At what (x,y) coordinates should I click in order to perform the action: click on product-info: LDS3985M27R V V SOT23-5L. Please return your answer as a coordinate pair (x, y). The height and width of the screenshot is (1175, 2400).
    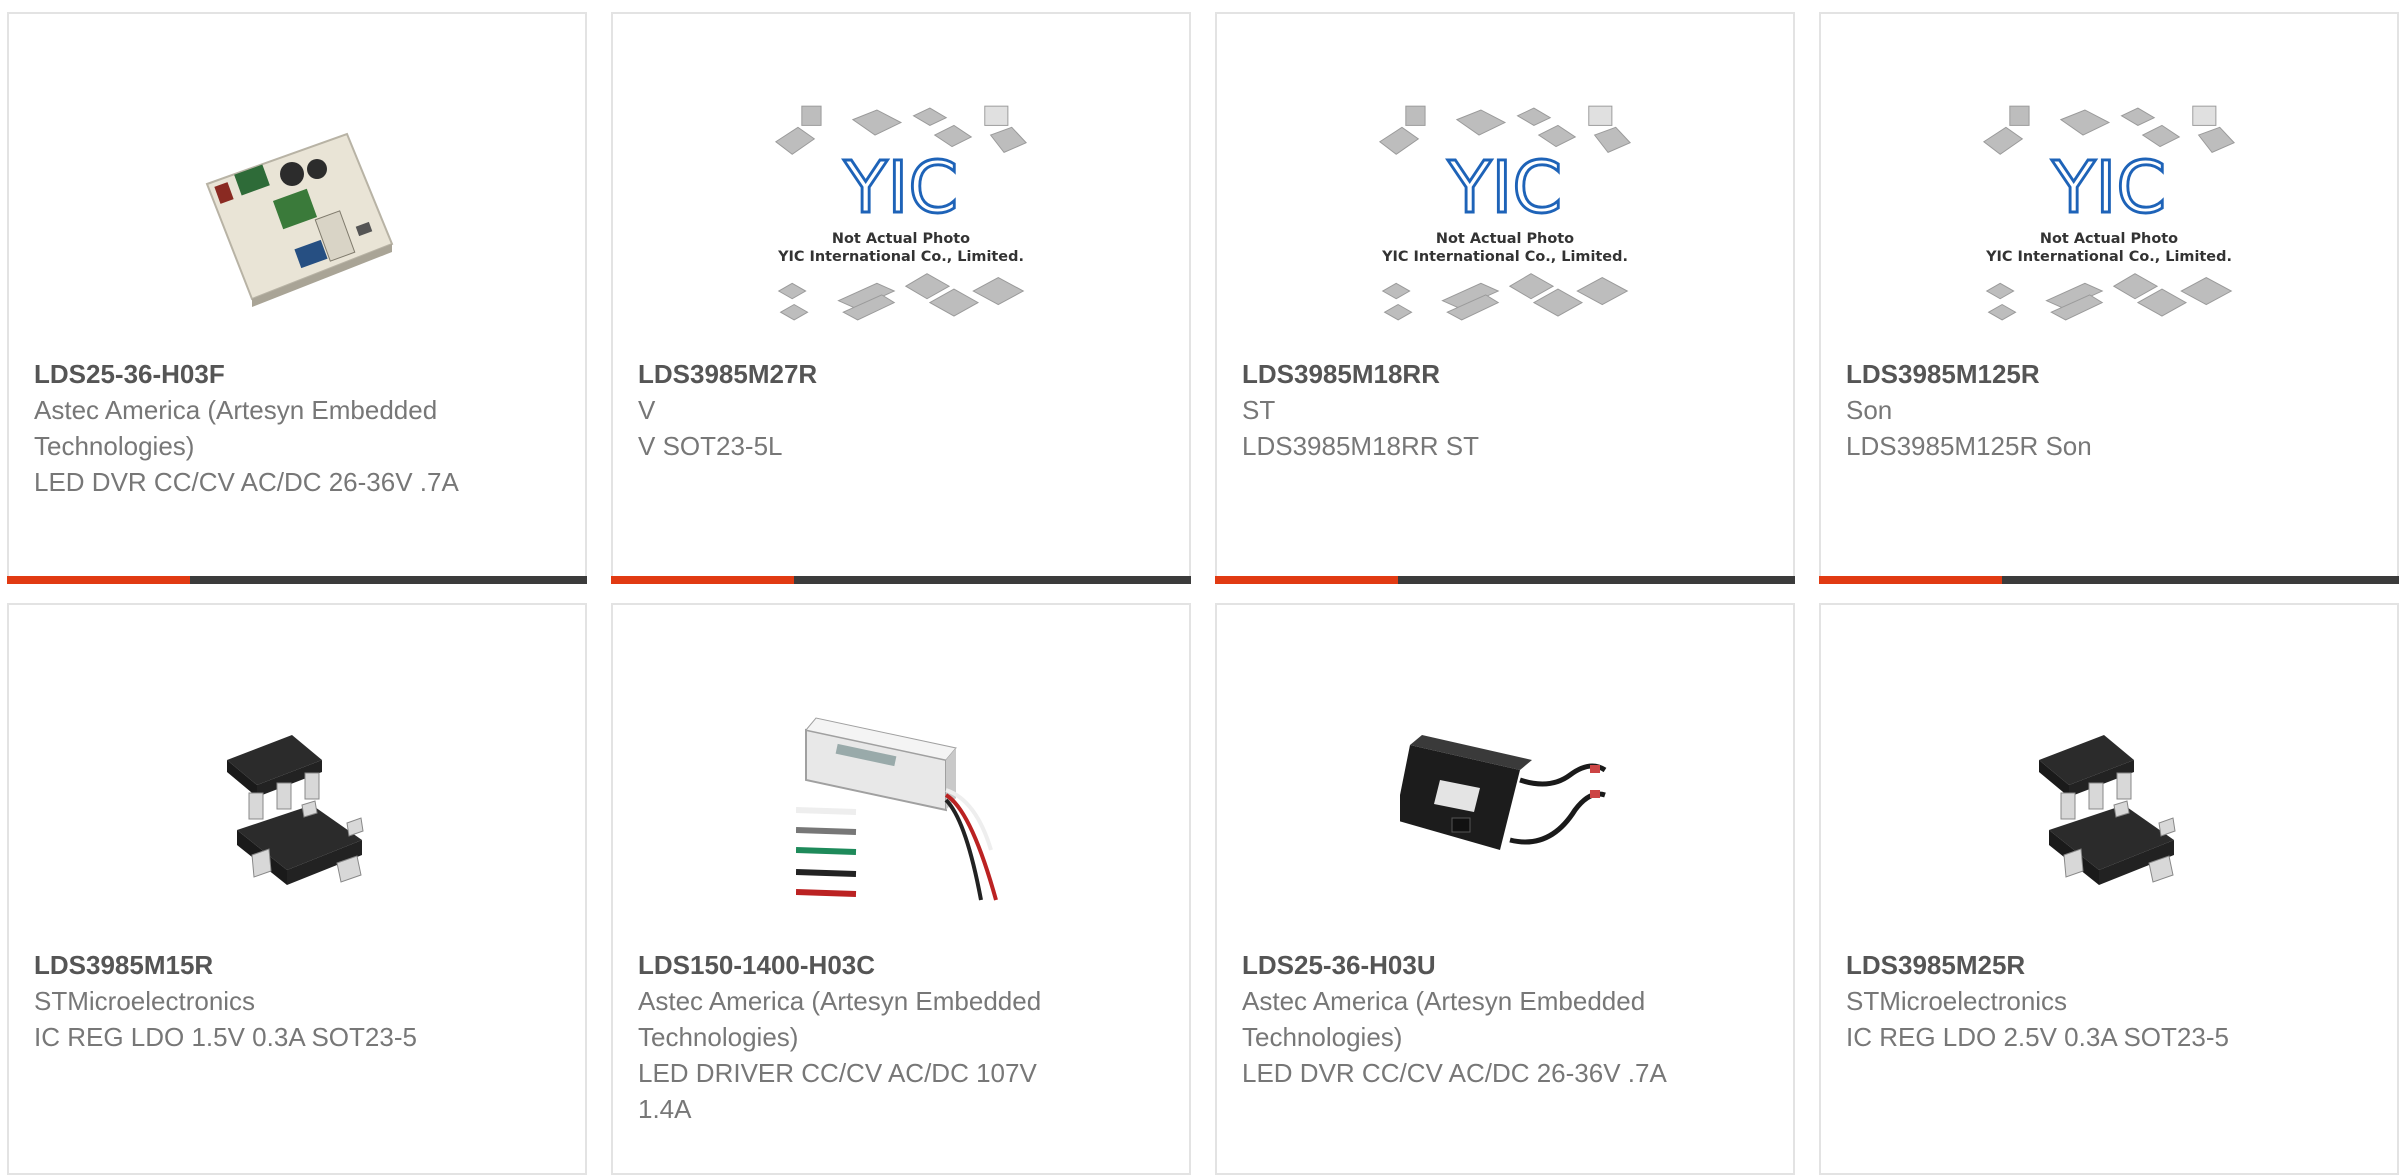
    Looking at the image, I should click on (858, 410).